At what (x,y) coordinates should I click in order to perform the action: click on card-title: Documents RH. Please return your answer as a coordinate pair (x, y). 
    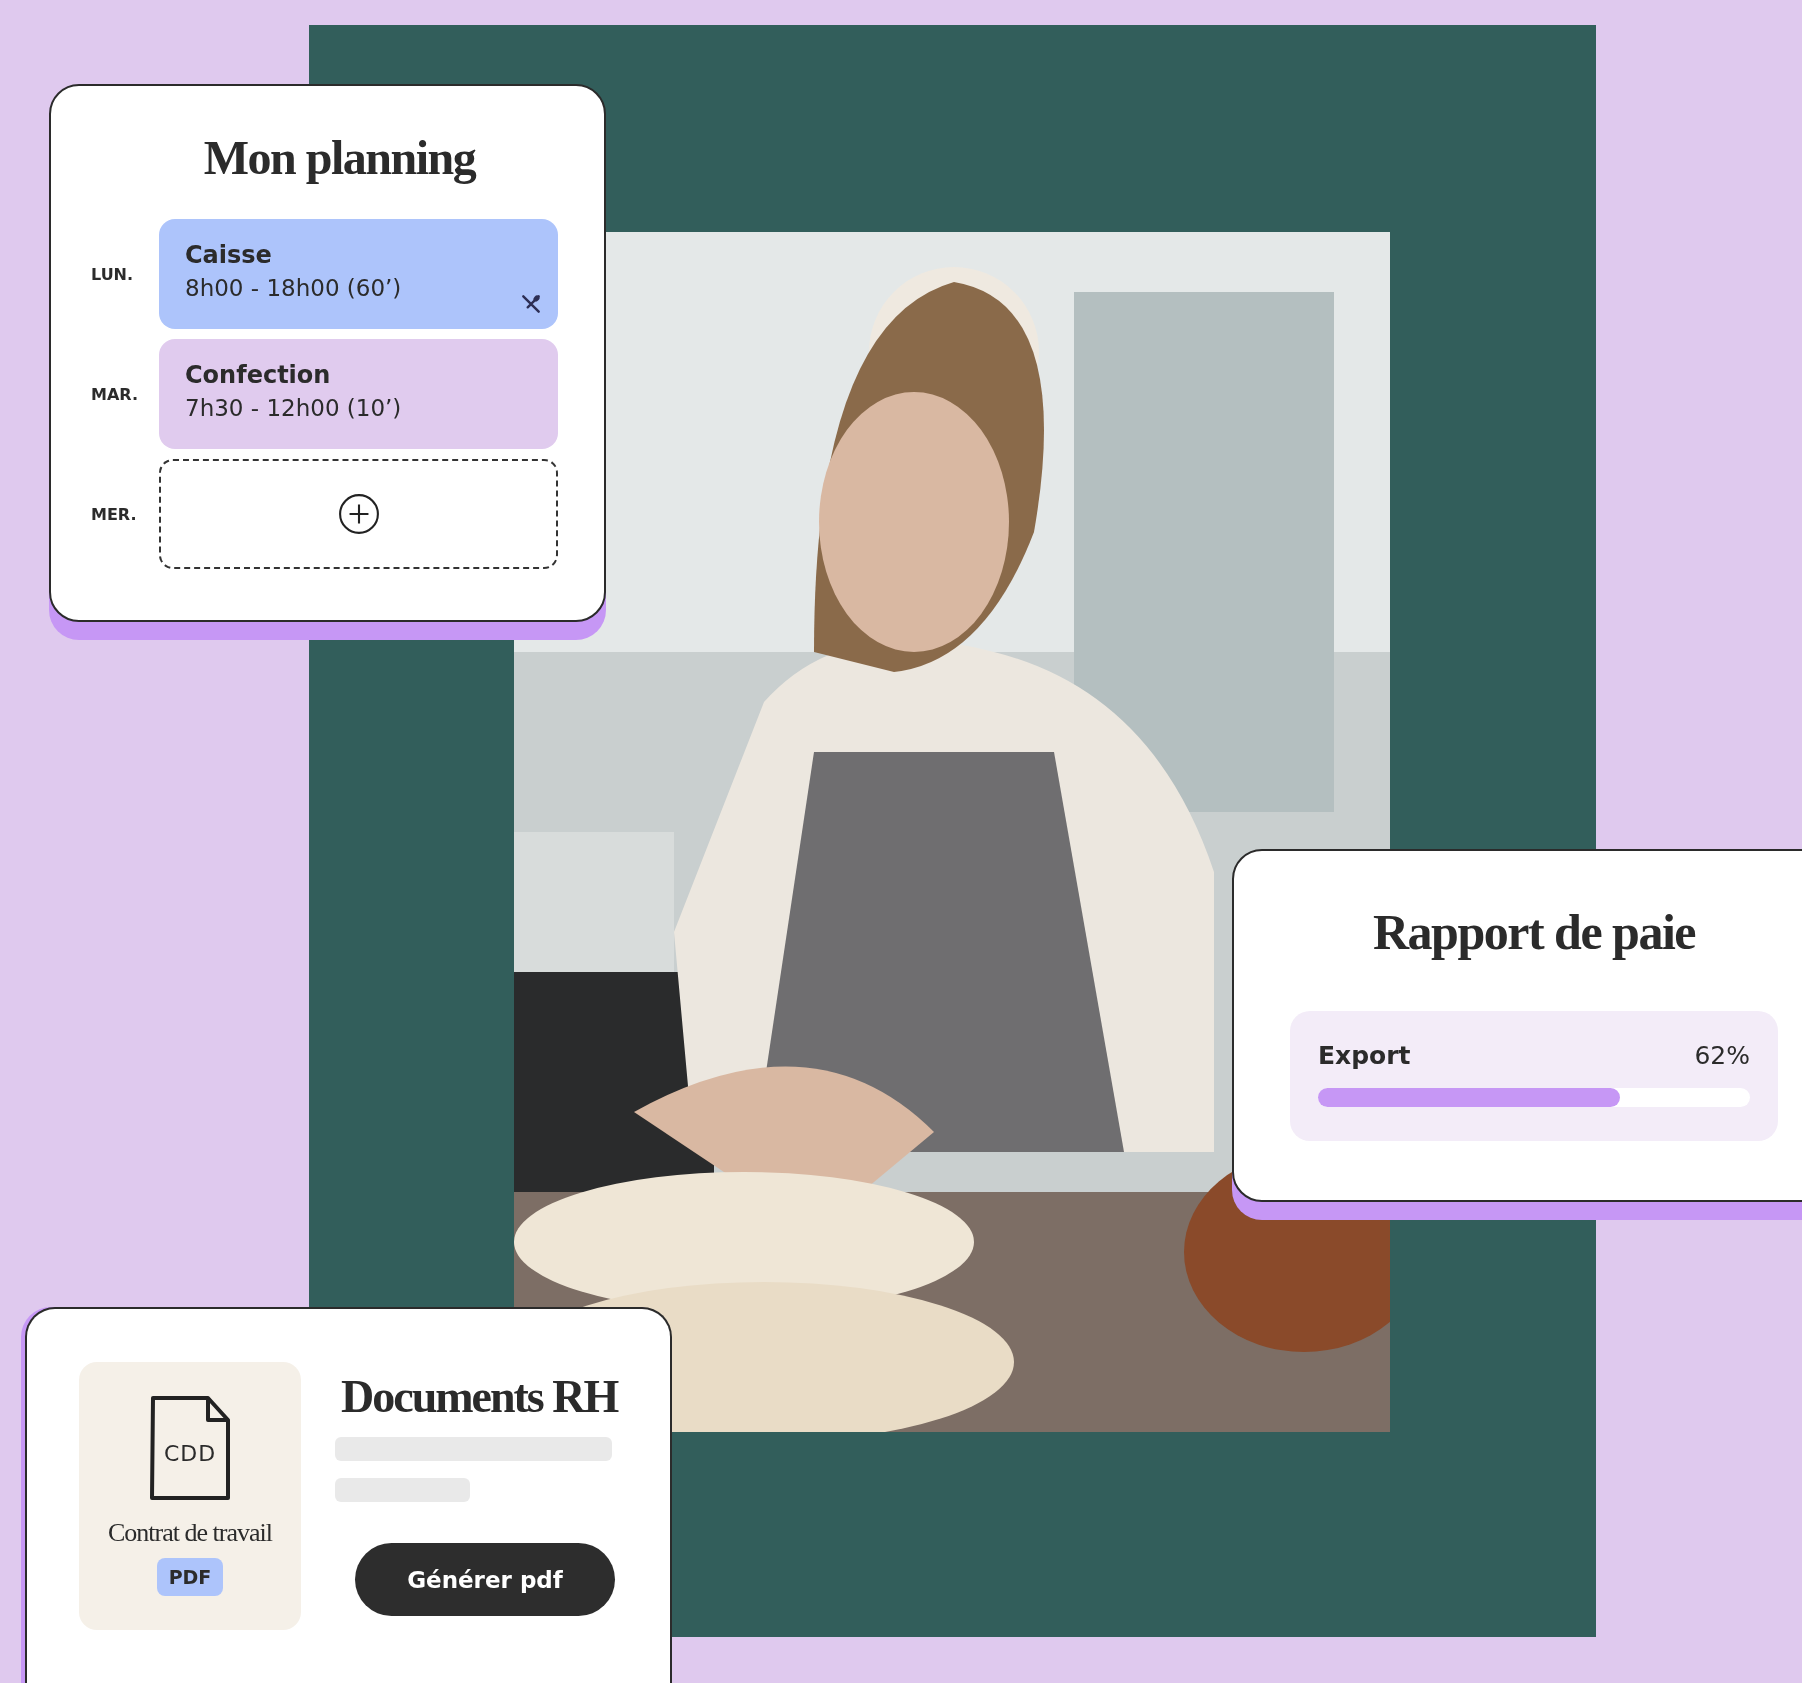
    Looking at the image, I should click on (479, 1396).